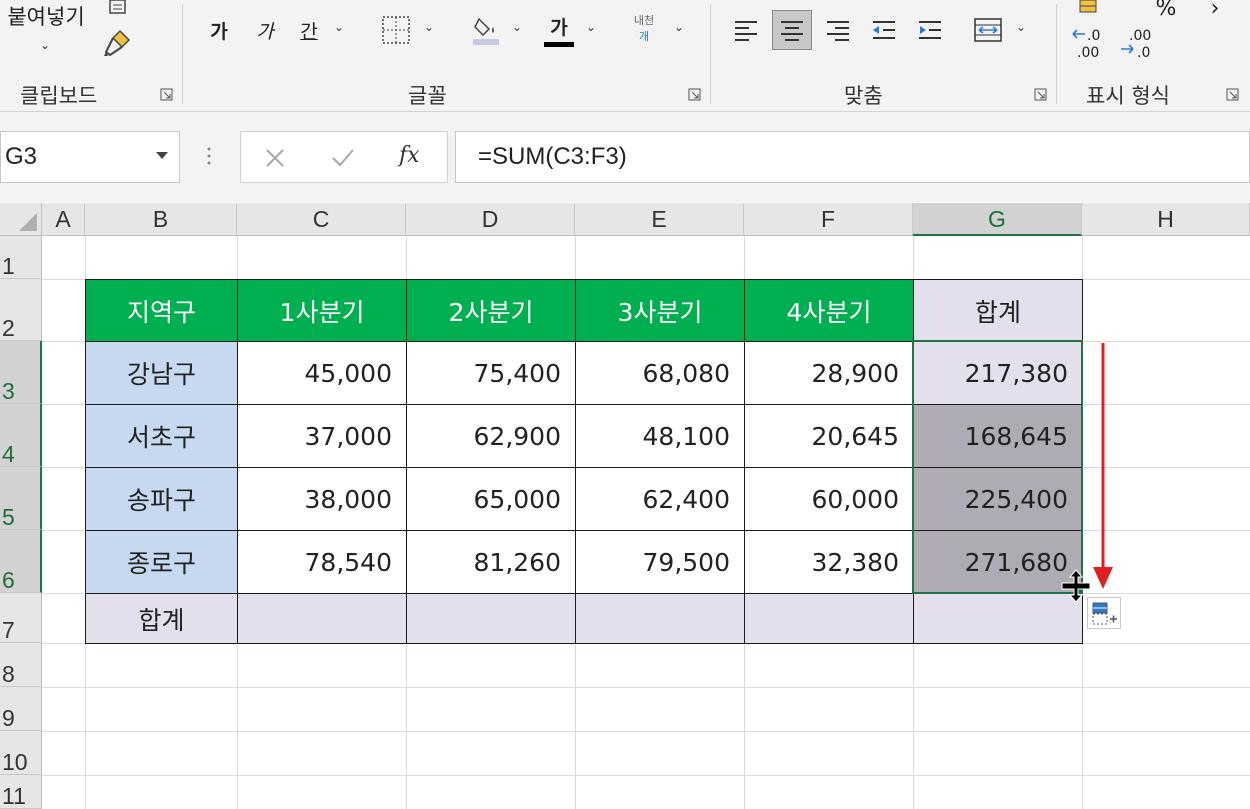  I want to click on region-cell: 강남구, so click(161, 373).